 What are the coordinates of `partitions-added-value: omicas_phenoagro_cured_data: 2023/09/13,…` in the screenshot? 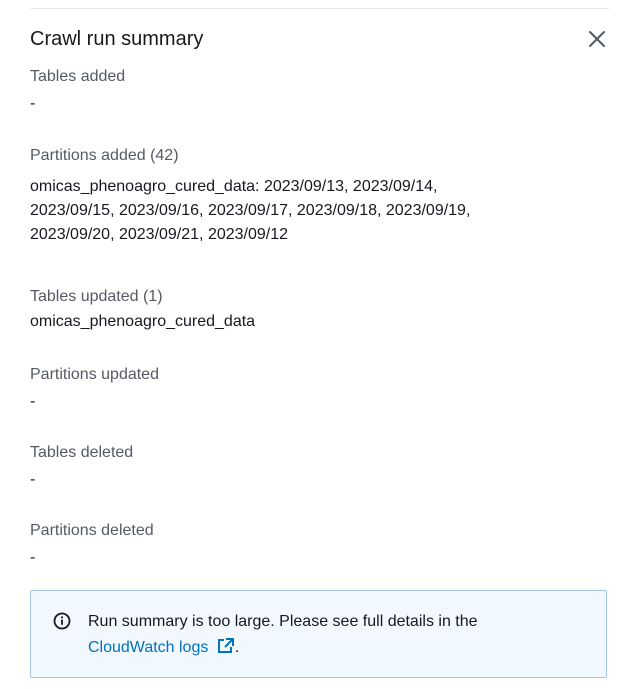 It's located at (315, 211).